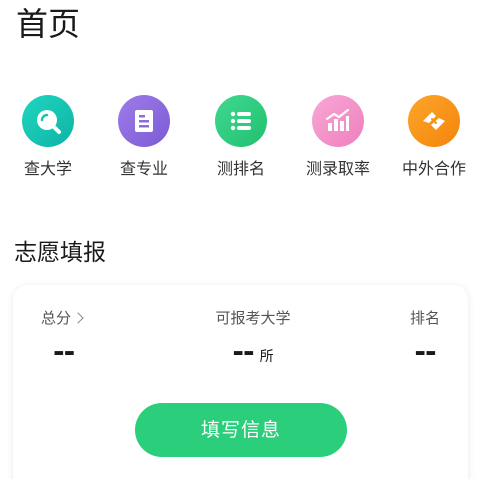 The width and height of the screenshot is (477, 479). What do you see at coordinates (143, 168) in the screenshot?
I see `nav-label: 查专业` at bounding box center [143, 168].